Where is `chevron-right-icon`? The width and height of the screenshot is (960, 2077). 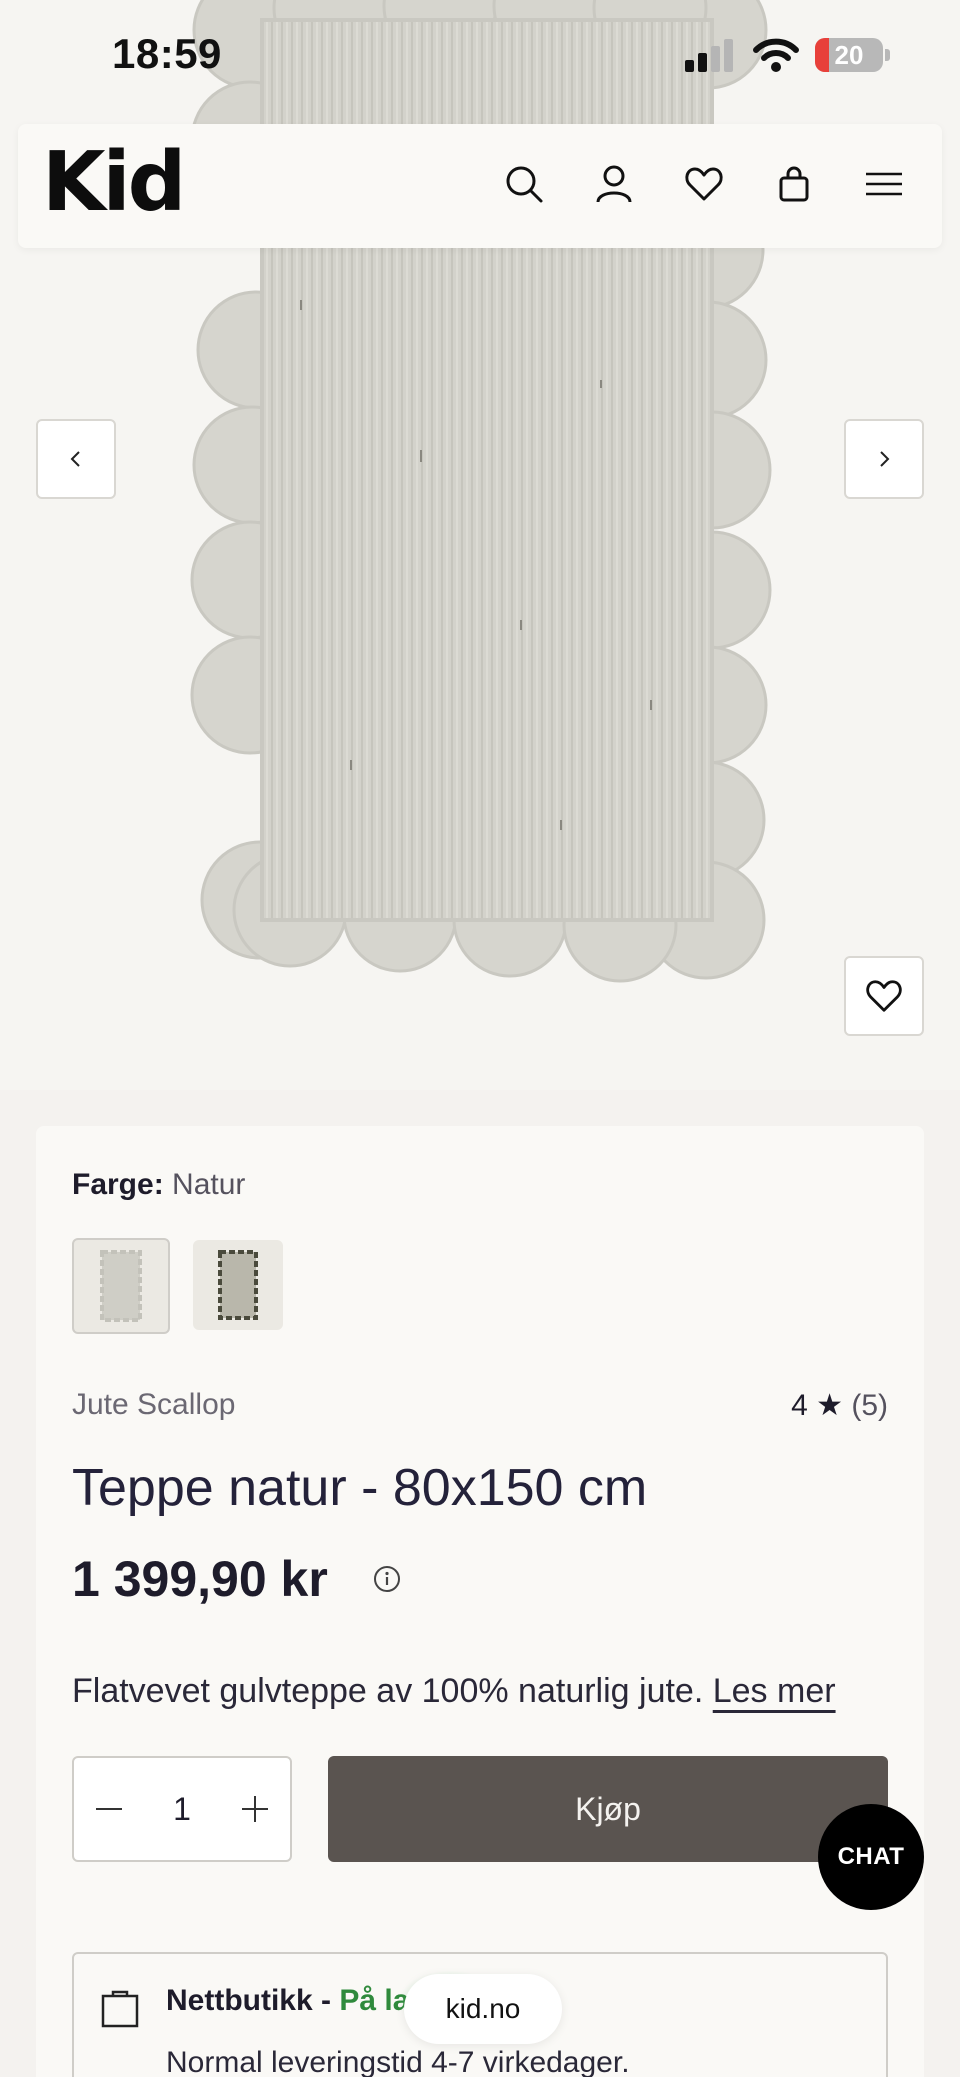
chevron-right-icon is located at coordinates (885, 459).